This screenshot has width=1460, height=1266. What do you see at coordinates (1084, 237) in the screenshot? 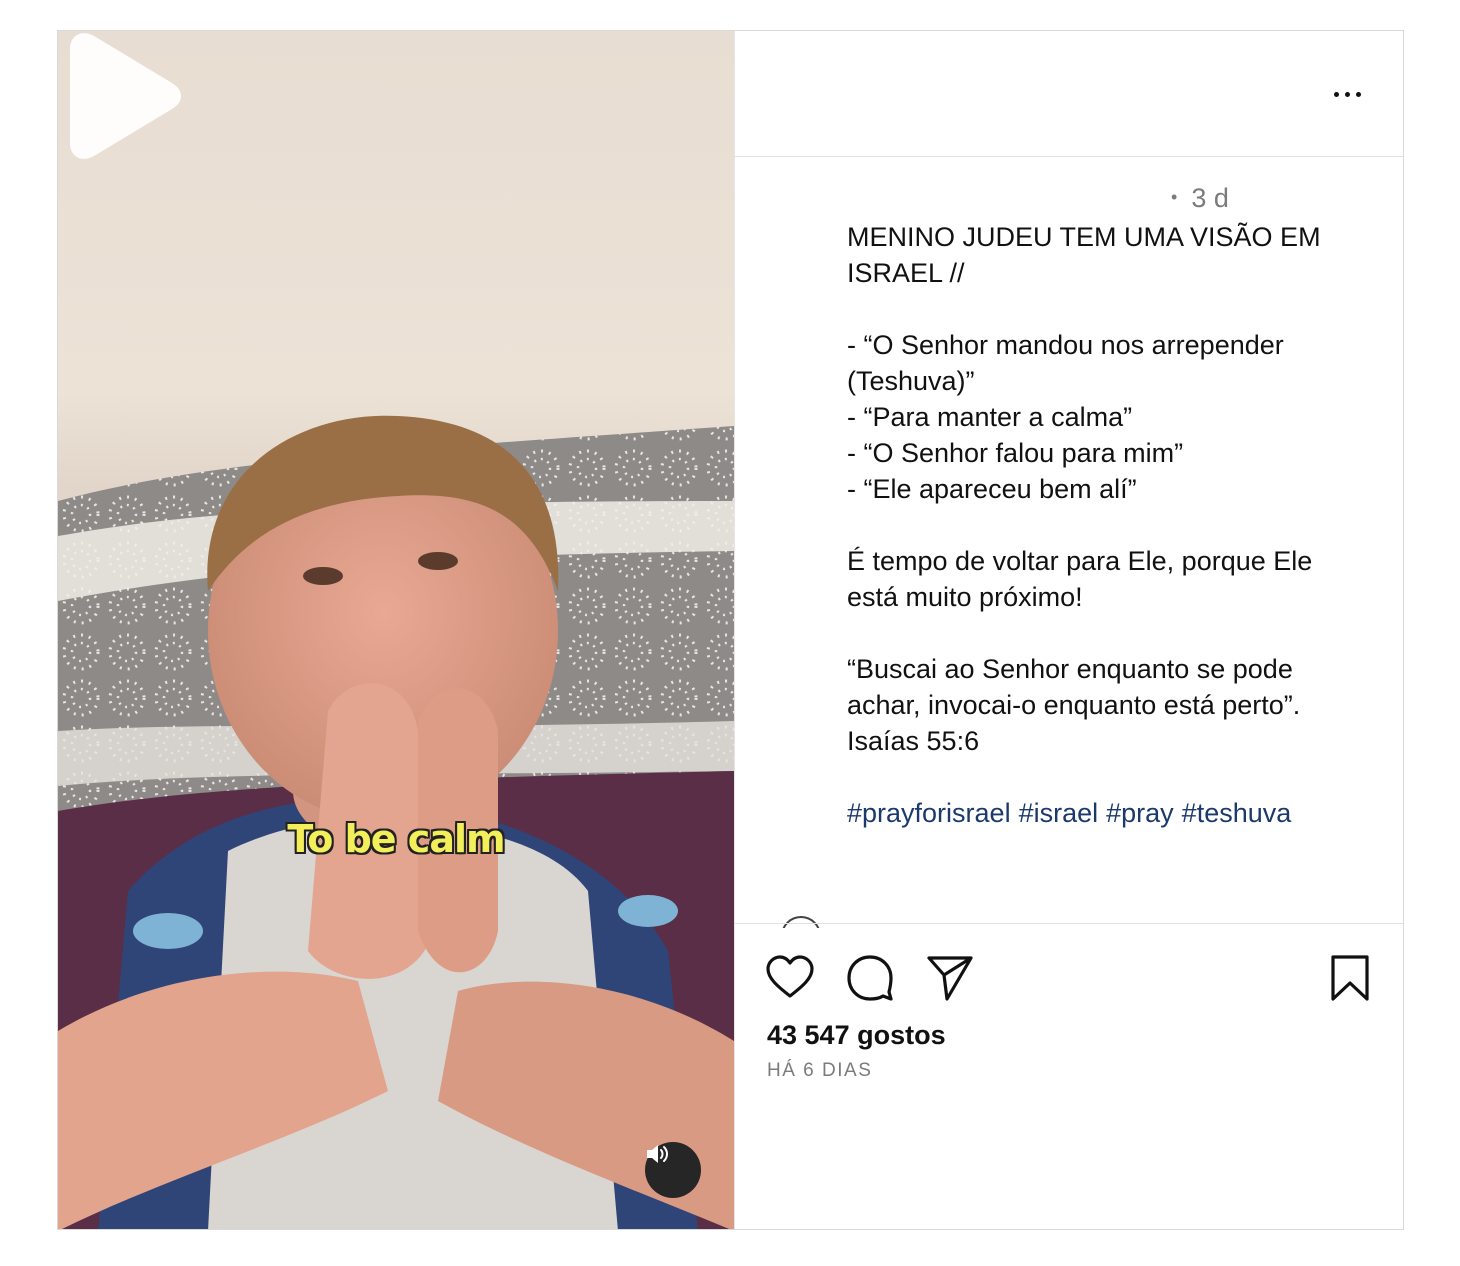
I see `caption-line: MENINO JUDEU TEM UMA VISÃO EM` at bounding box center [1084, 237].